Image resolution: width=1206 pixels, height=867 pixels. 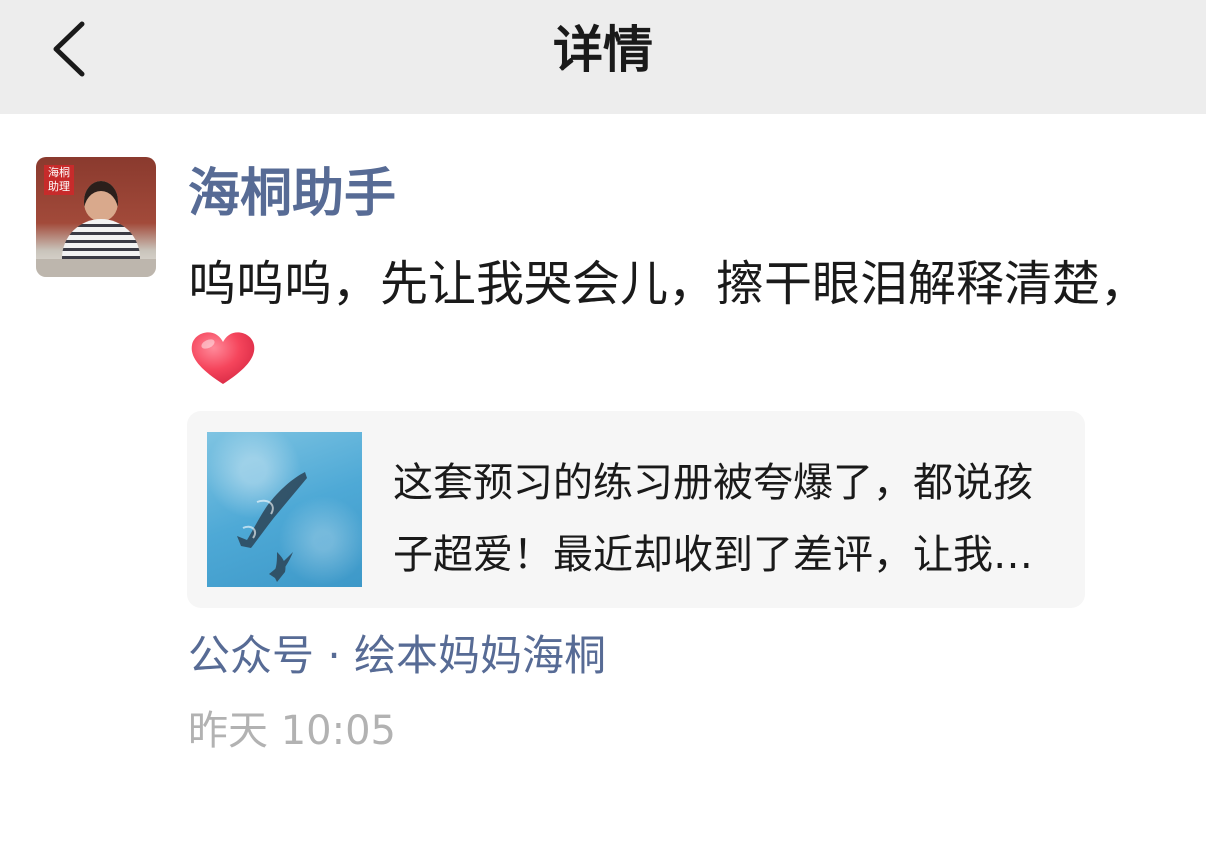 I want to click on top-bar: 详情, so click(x=603, y=57).